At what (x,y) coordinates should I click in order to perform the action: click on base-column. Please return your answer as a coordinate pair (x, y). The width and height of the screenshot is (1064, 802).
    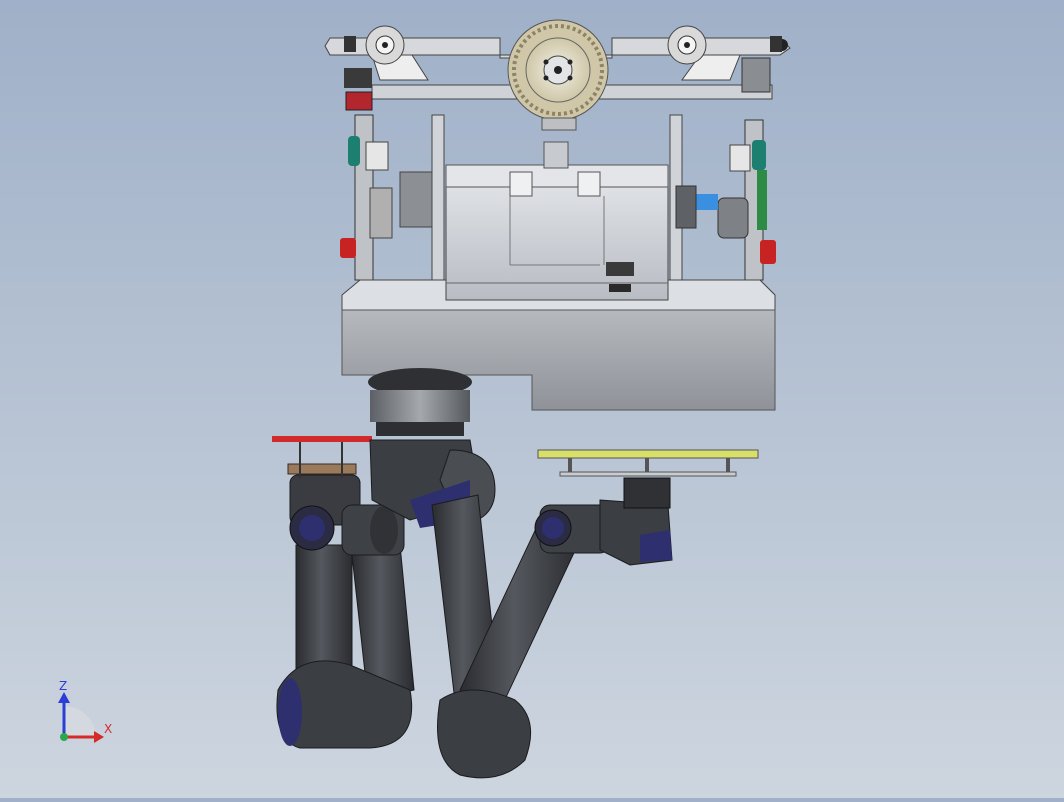
    Looking at the image, I should click on (420, 402).